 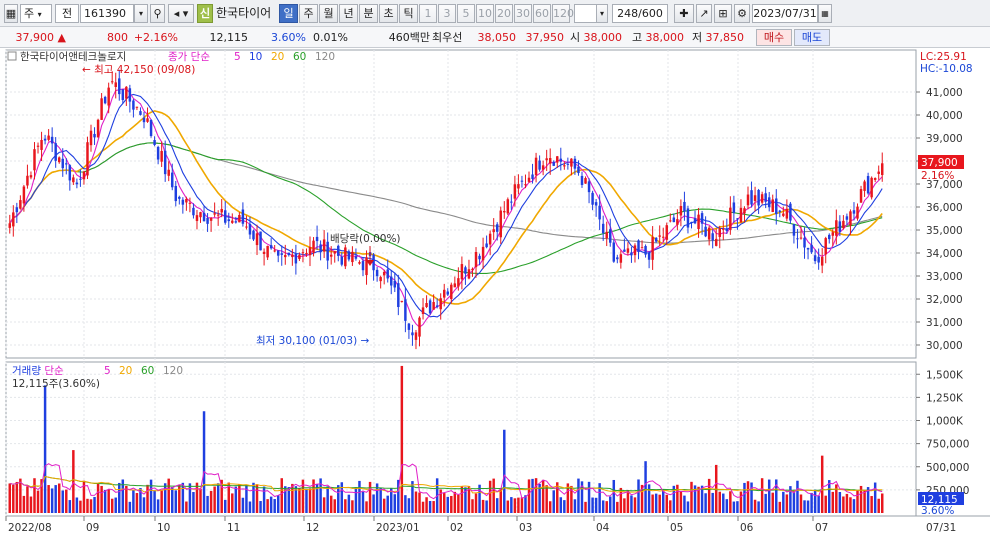 I want to click on period-button-5: 분, so click(x=368, y=13).